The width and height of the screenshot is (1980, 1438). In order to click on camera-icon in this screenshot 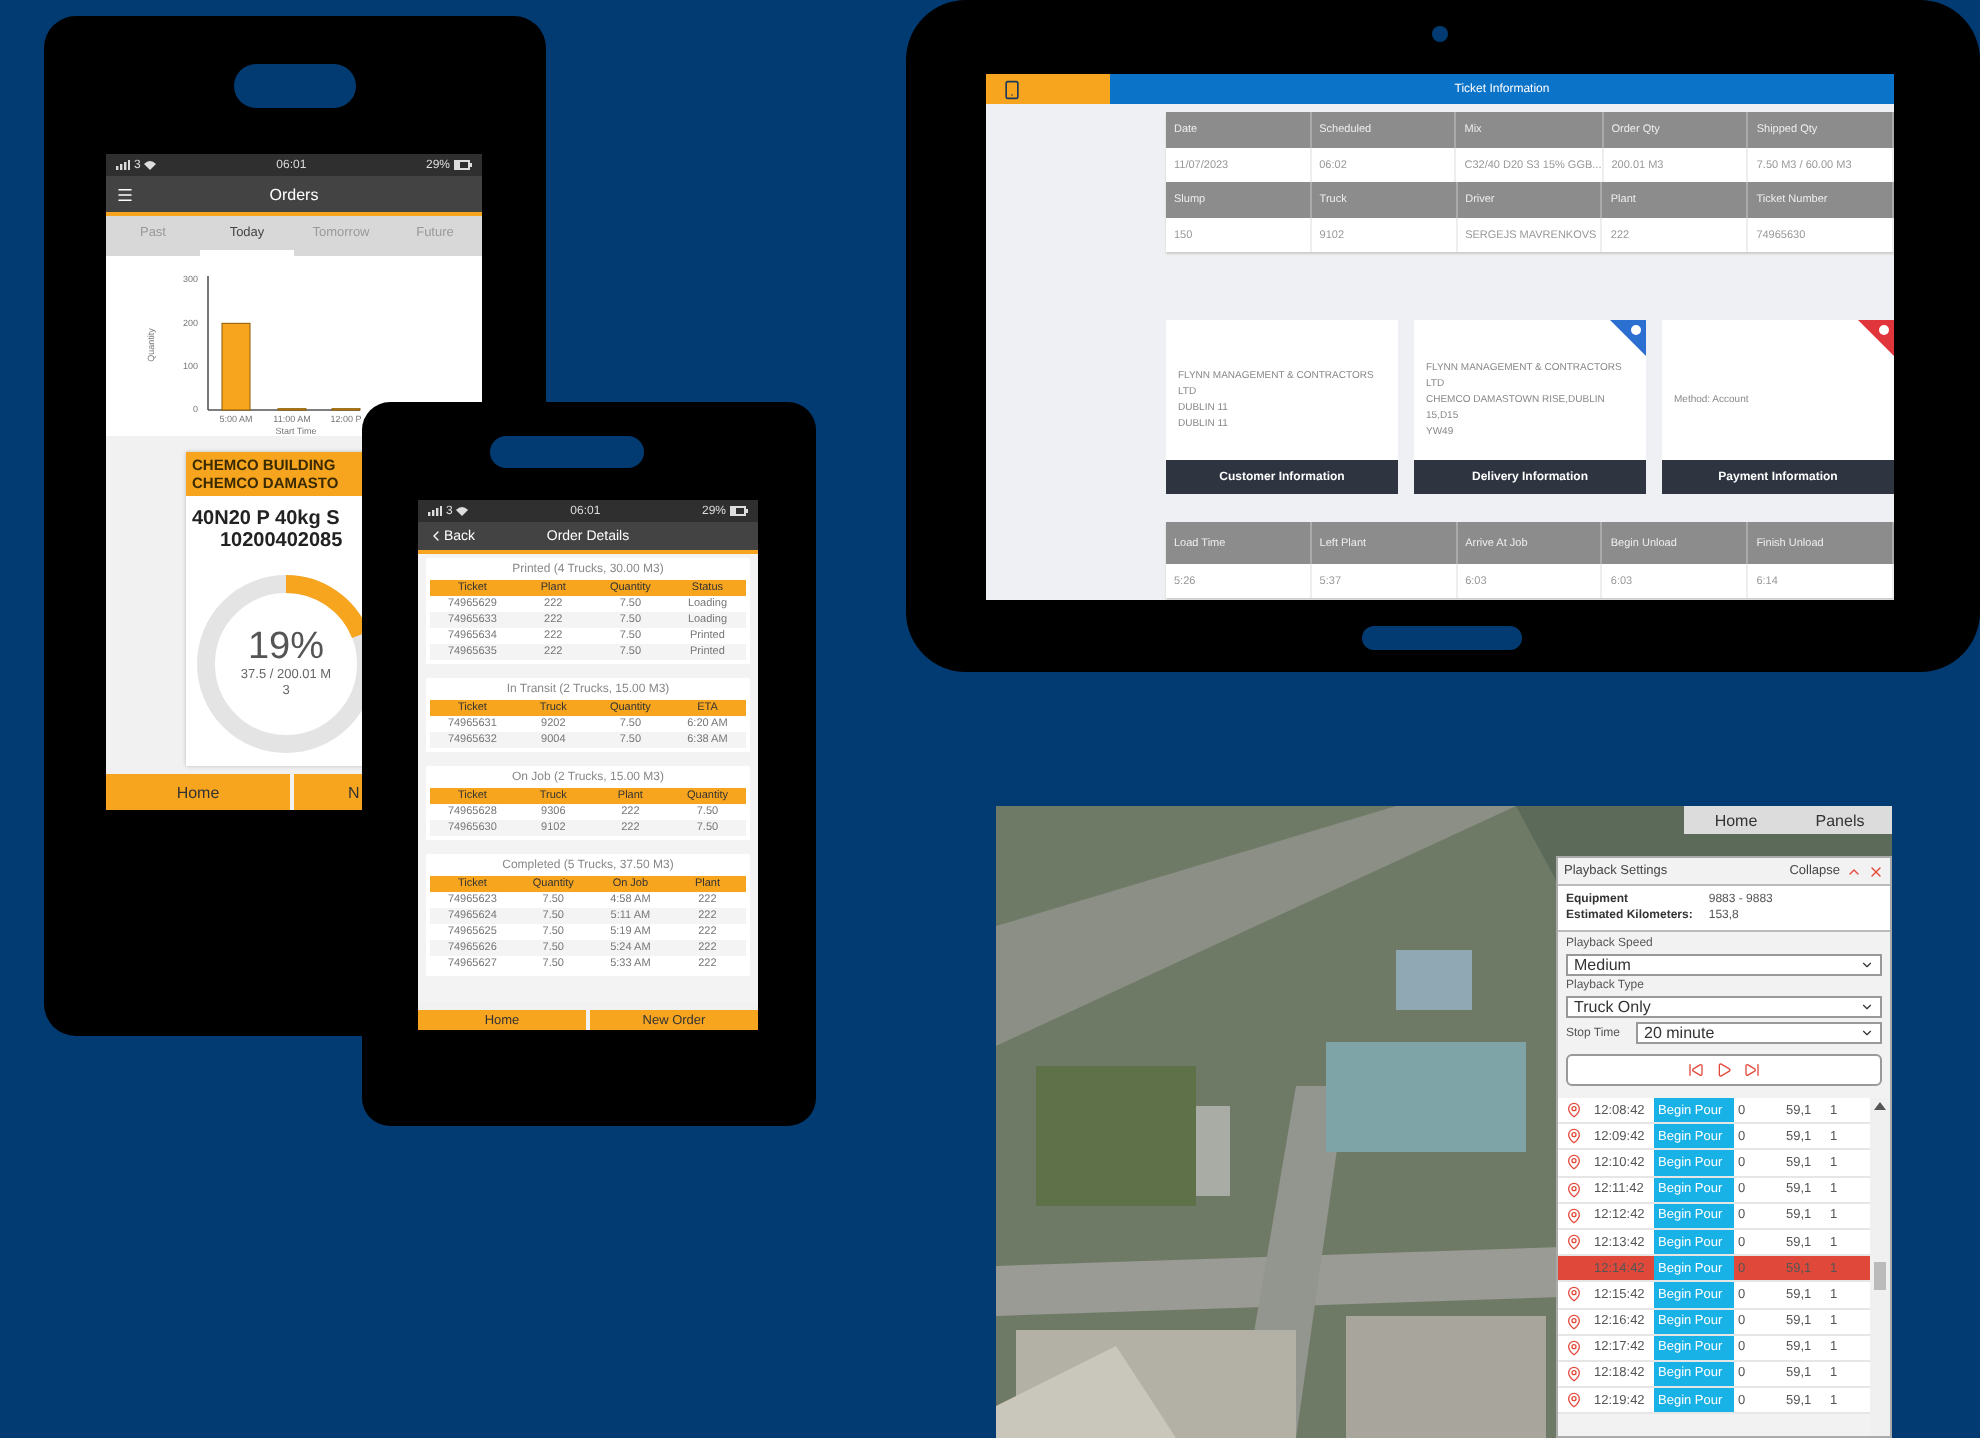, I will do `click(1440, 34)`.